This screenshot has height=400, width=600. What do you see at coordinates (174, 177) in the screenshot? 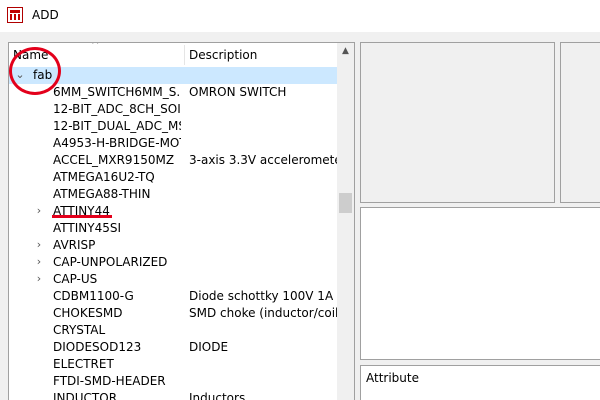
I see `tree-row: ATMEGA16U2-TQ` at bounding box center [174, 177].